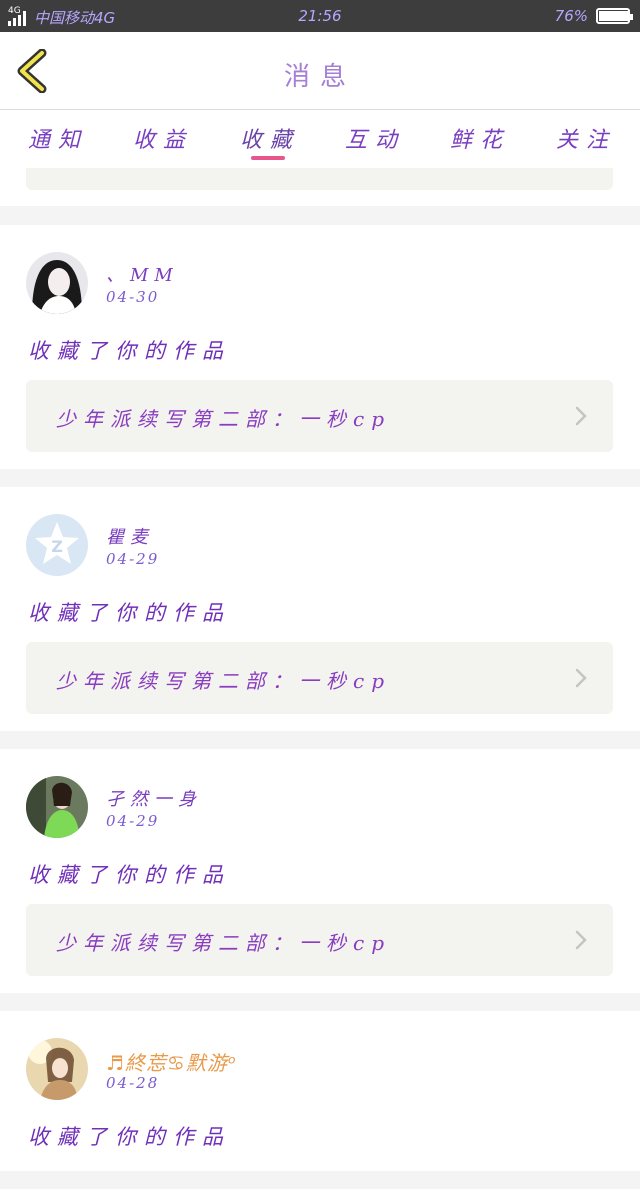 The image size is (640, 1189). Describe the element at coordinates (320, 1091) in the screenshot. I see `list-item: ♬終莣♋默游ᵒ 04-28 收藏了你的作品` at that location.